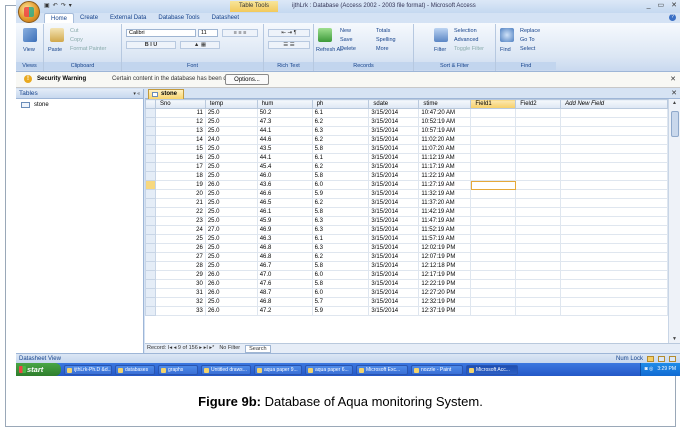  Describe the element at coordinates (527, 49) in the screenshot. I see `select-button: Select` at that location.